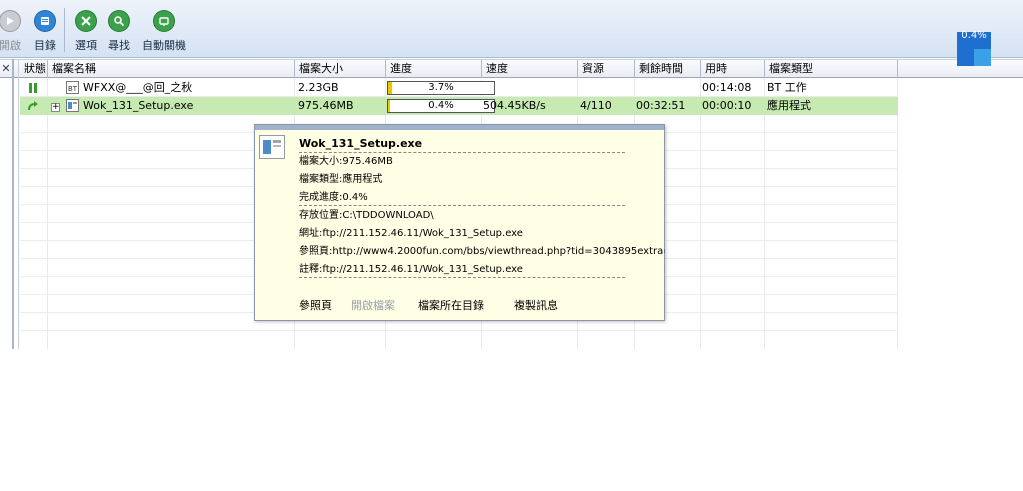  What do you see at coordinates (668, 69) in the screenshot?
I see `column-remaining: 剩餘時間` at bounding box center [668, 69].